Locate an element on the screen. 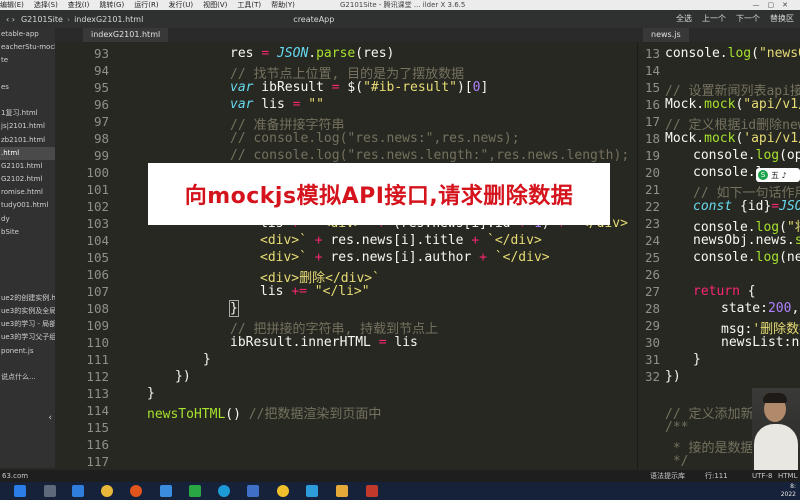  sidebar-item: ponent.js is located at coordinates (27, 351).